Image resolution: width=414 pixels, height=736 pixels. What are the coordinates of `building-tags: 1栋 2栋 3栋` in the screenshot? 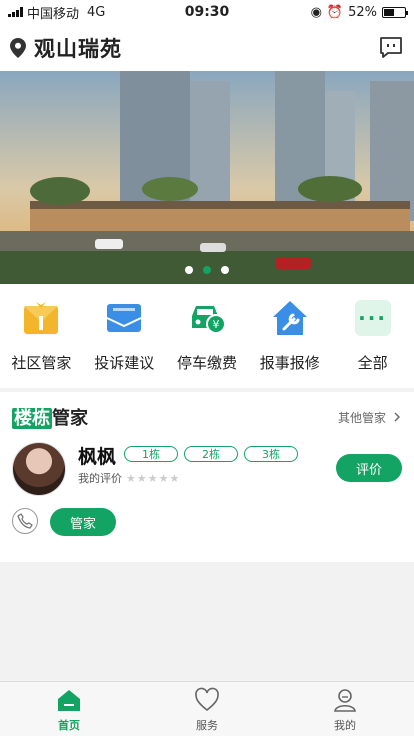 It's located at (211, 454).